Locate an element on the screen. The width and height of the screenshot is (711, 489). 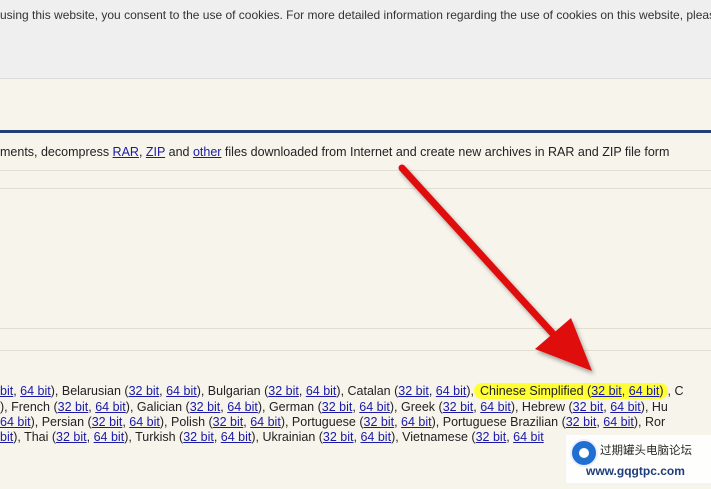
site-watermark: 过期罐头电脑论坛 www.gqgtpc.com is located at coordinates (638, 459).